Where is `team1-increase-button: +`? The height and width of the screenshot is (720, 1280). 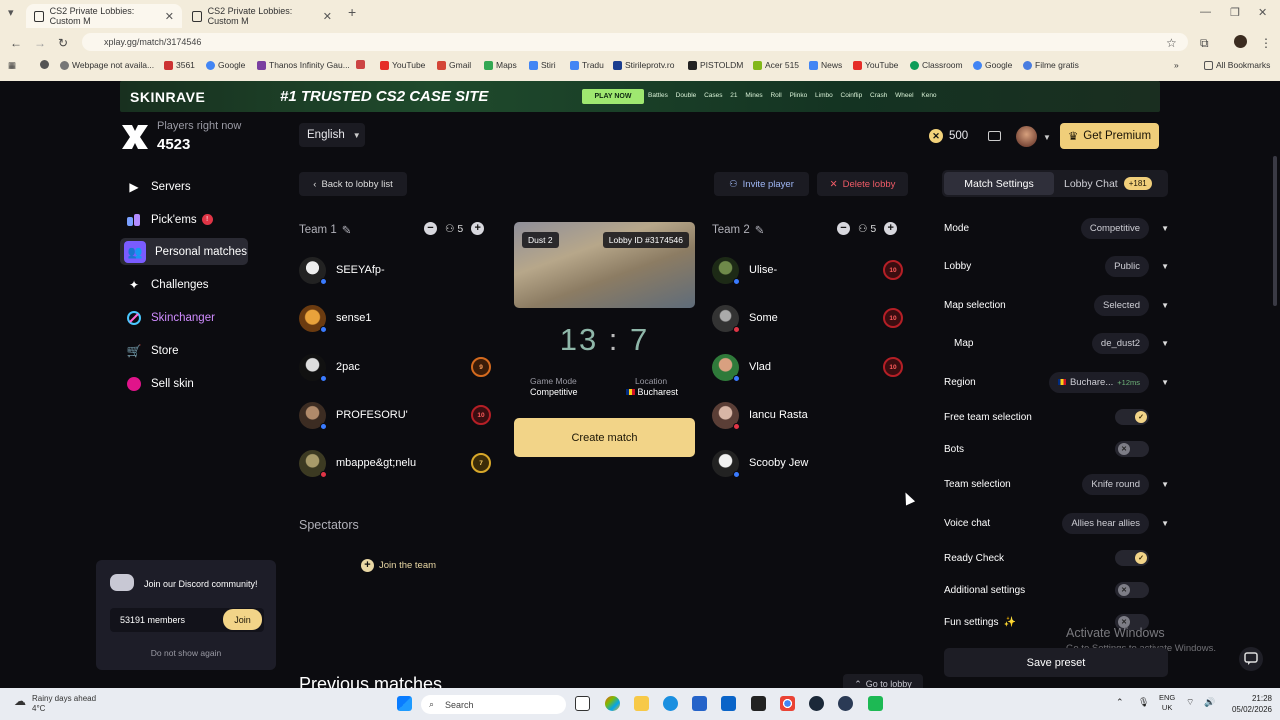 team1-increase-button: + is located at coordinates (478, 228).